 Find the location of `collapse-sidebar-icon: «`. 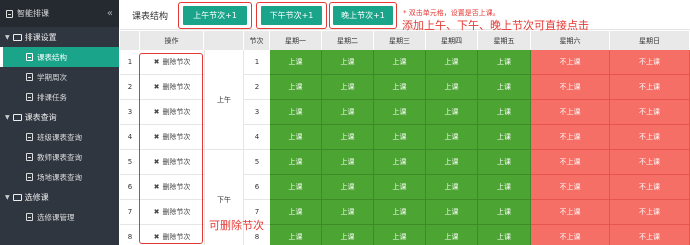

collapse-sidebar-icon: « is located at coordinates (110, 13).